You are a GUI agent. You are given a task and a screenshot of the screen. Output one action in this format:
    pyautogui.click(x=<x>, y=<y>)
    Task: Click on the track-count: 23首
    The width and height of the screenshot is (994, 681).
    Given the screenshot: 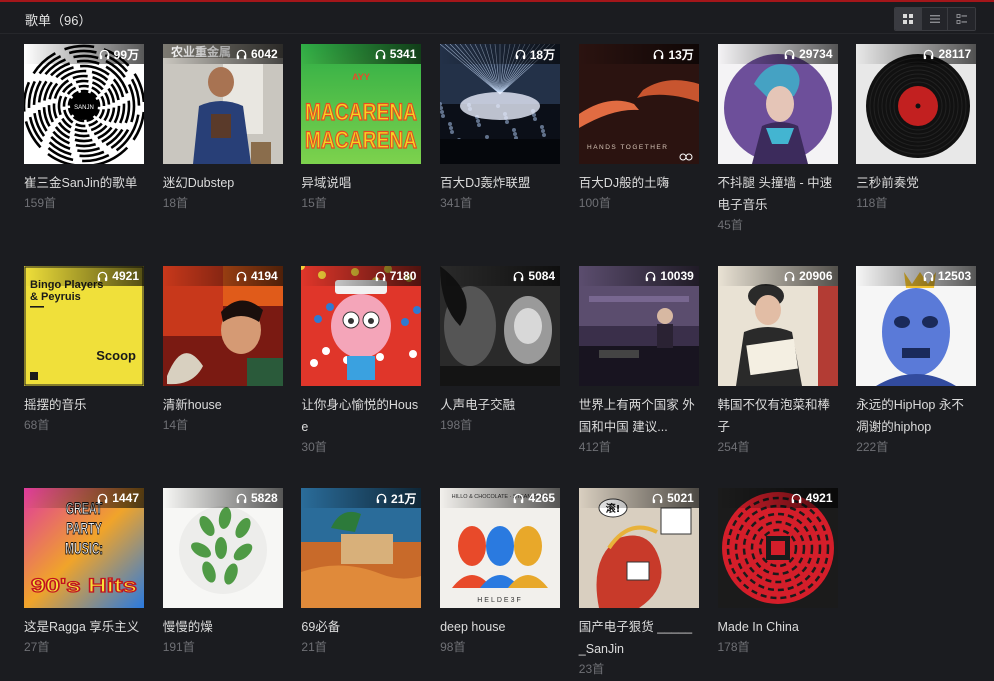 What is the action you would take?
    pyautogui.click(x=591, y=669)
    